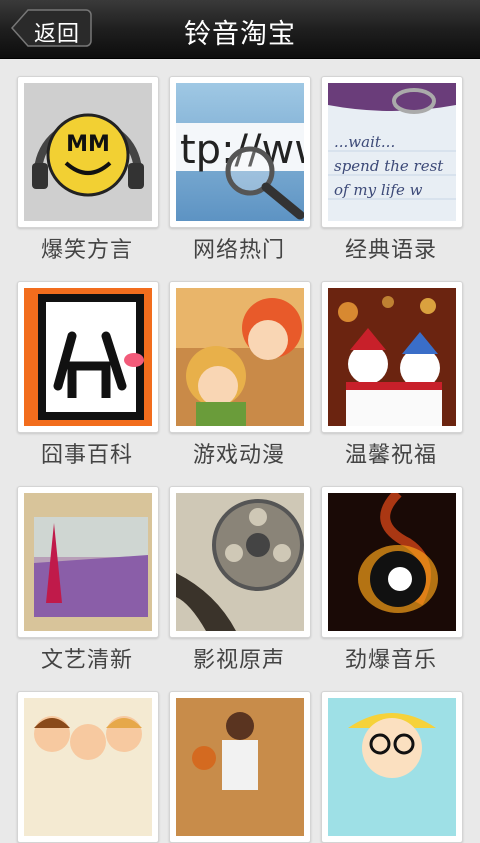 This screenshot has height=843, width=480. I want to click on quote-line: spend the rest, so click(389, 166).